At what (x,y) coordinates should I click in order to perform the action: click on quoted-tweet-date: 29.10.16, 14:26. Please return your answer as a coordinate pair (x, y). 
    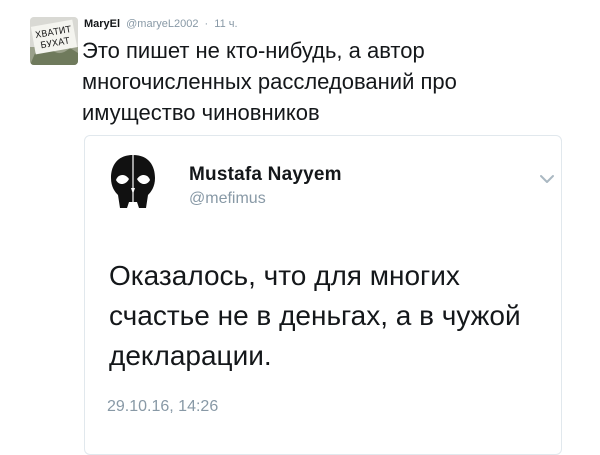
    Looking at the image, I should click on (162, 407).